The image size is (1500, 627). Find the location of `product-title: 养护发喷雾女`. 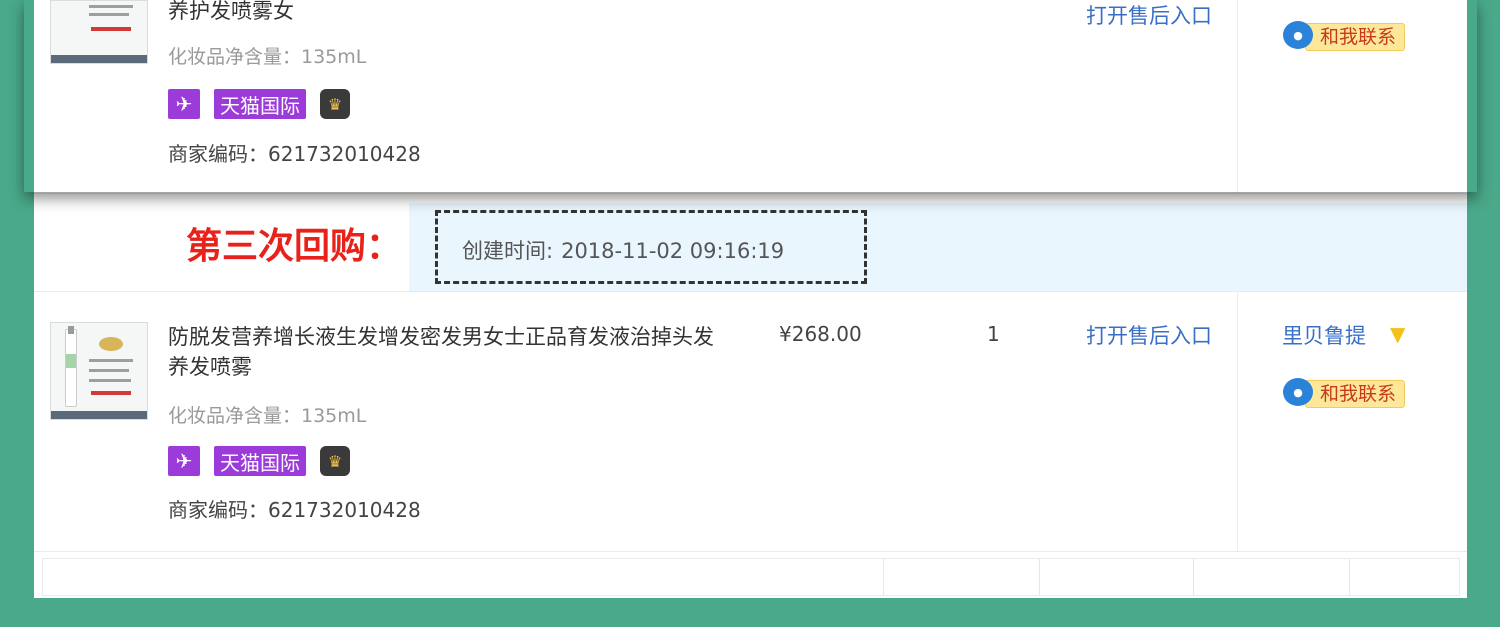

product-title: 养护发喷雾女 is located at coordinates (448, 13).